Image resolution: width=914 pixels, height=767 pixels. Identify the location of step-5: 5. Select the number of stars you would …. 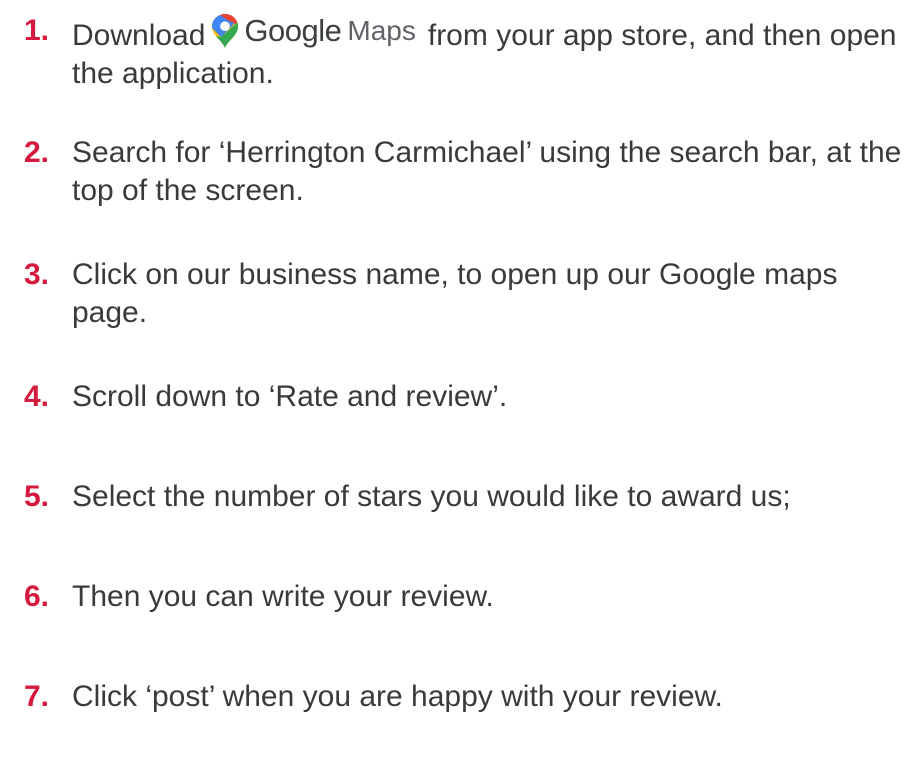
(464, 497).